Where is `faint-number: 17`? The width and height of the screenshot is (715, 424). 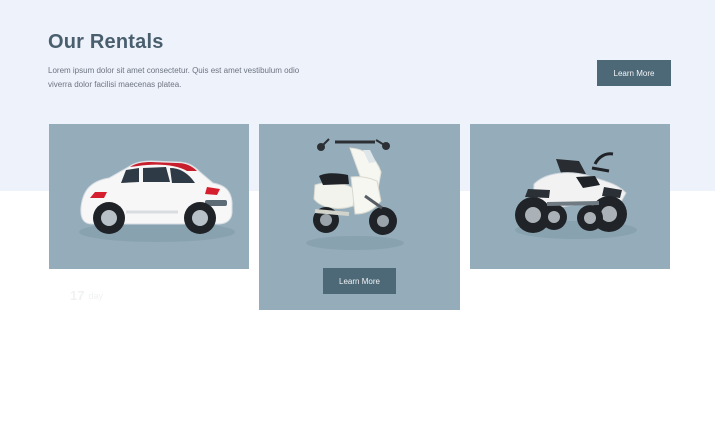
faint-number: 17 is located at coordinates (77, 295).